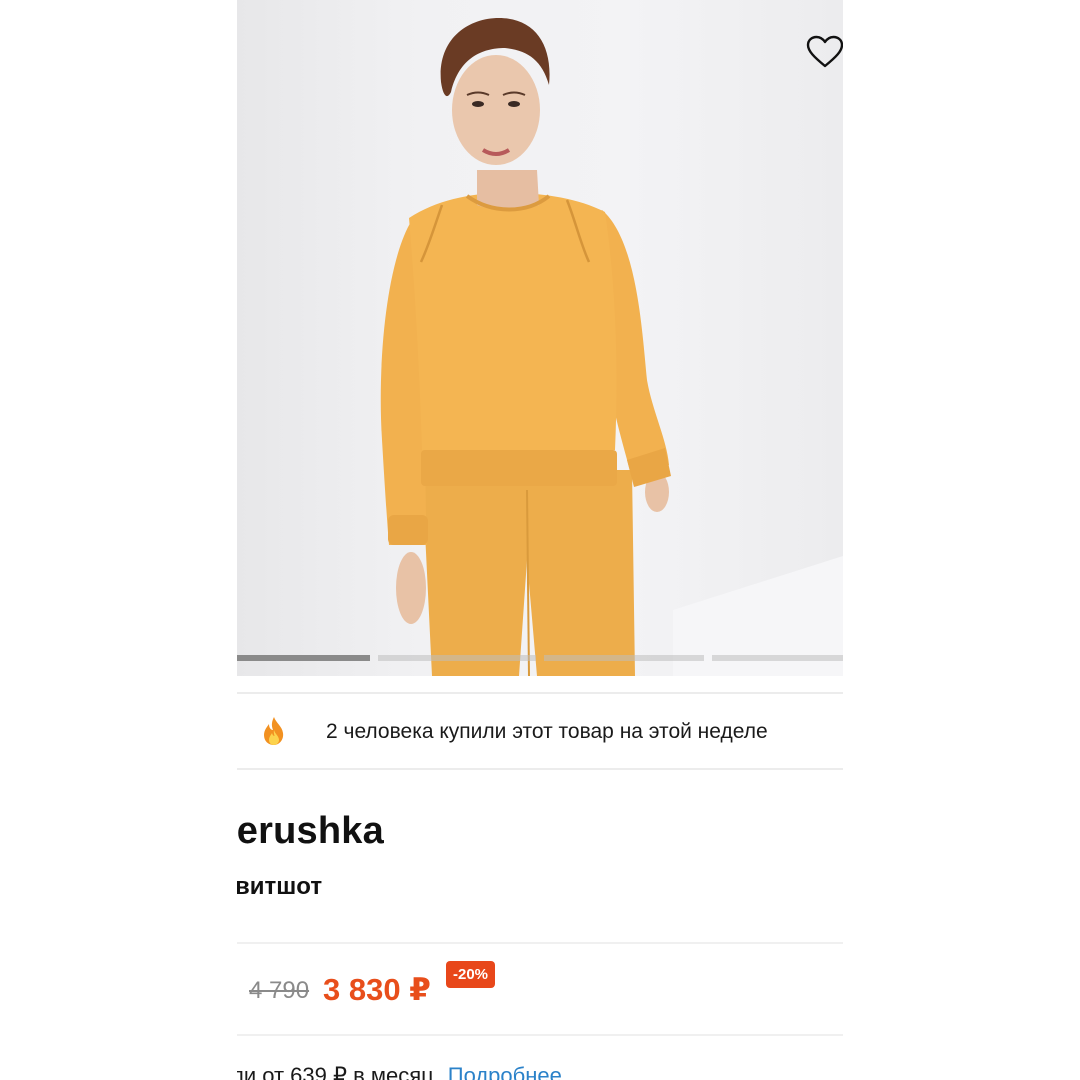 Image resolution: width=1080 pixels, height=1080 pixels. Describe the element at coordinates (274, 731) in the screenshot. I see `fire-emoji-icon` at that location.